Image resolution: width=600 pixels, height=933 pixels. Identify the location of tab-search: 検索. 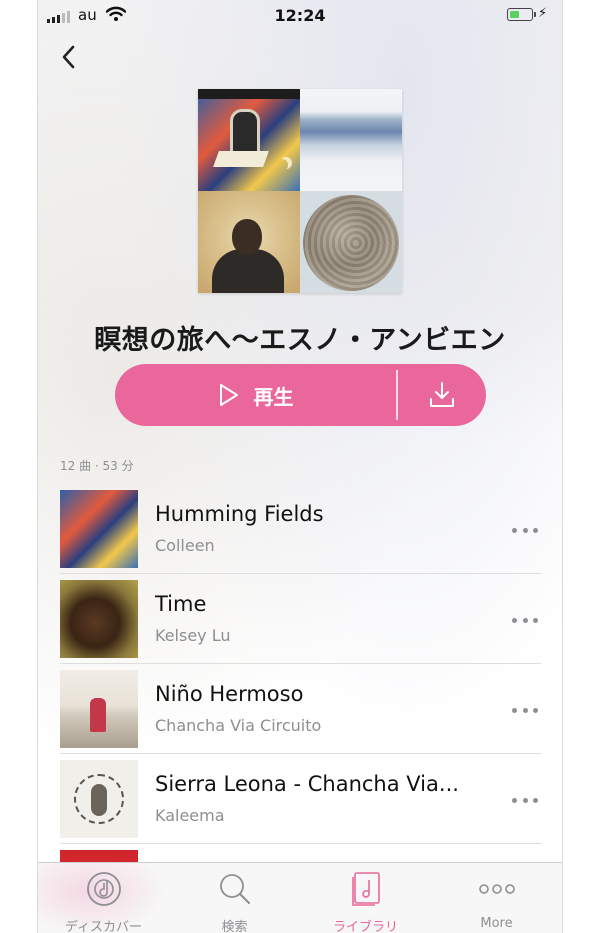
(234, 898).